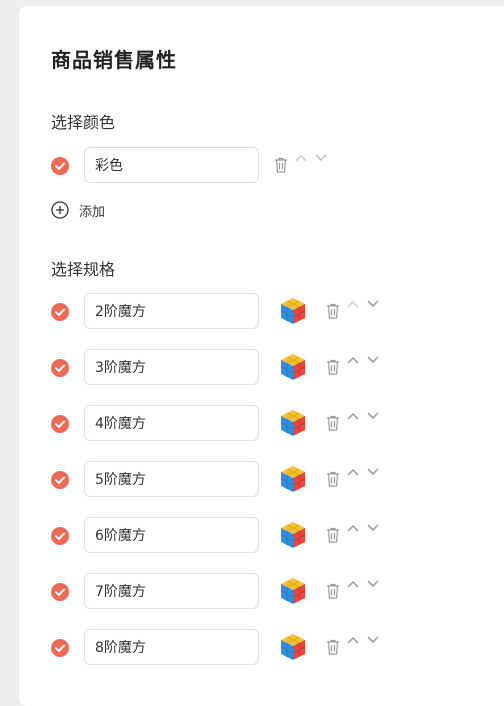  Describe the element at coordinates (114, 60) in the screenshot. I see `page-title: 商品销售属性` at that location.